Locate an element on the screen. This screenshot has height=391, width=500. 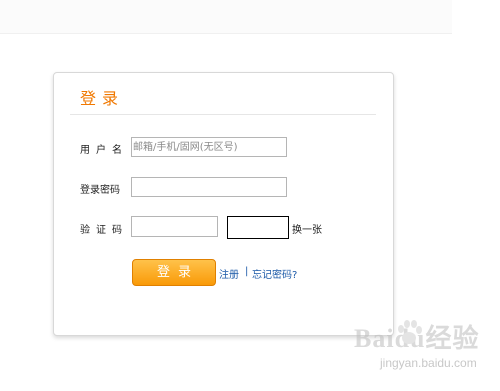
title-divider is located at coordinates (223, 114).